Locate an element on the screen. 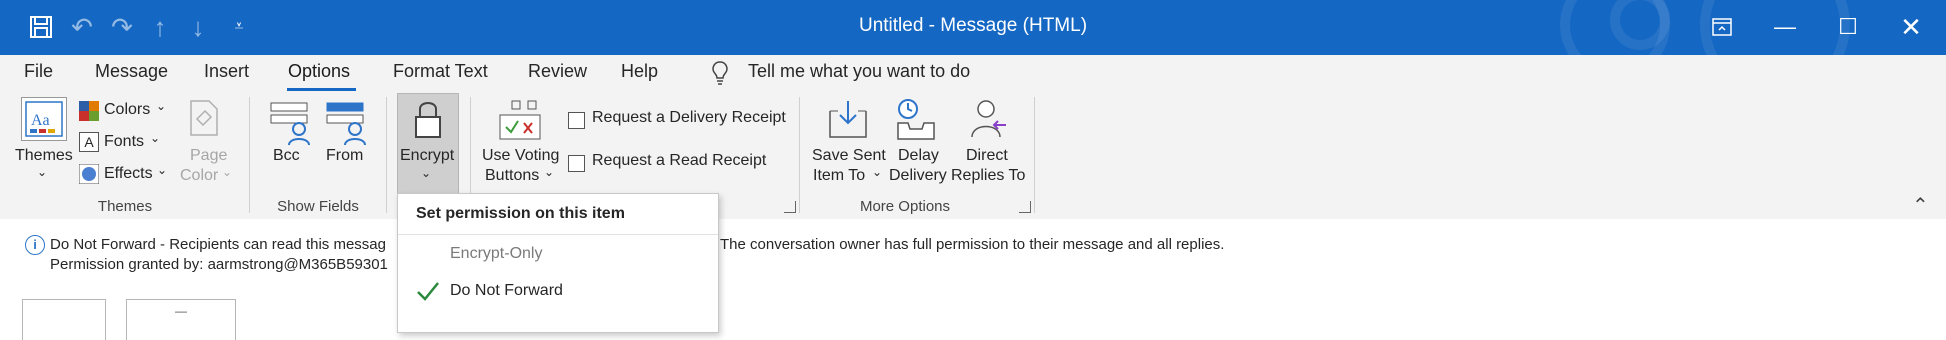 The height and width of the screenshot is (340, 1946). more-options-dialog-launcher-icon is located at coordinates (1025, 207).